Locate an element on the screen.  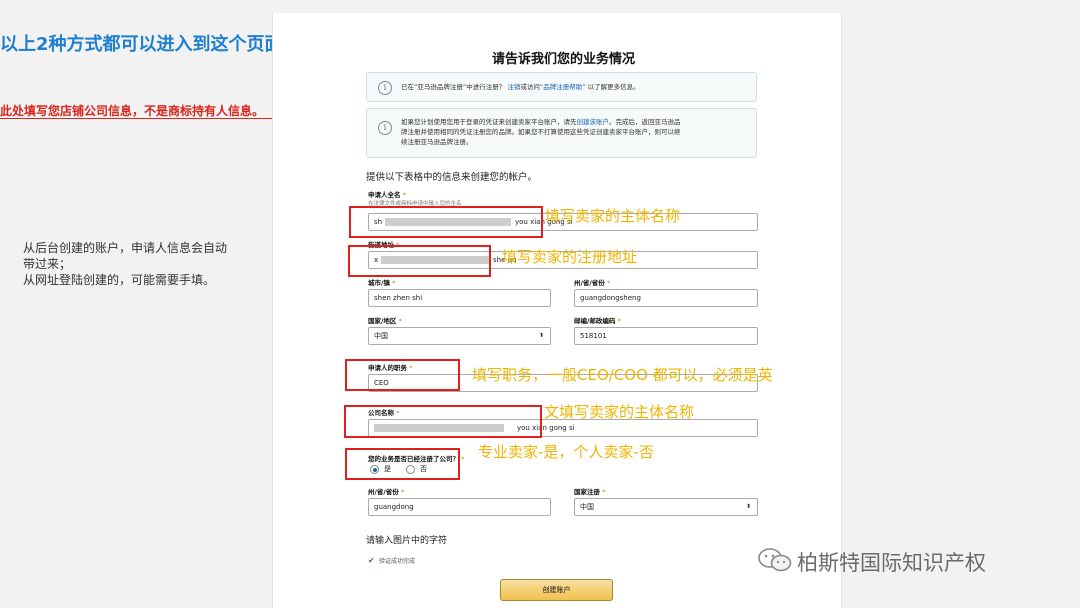
reg-state-label: 州/省/省份 * is located at coordinates (386, 492).